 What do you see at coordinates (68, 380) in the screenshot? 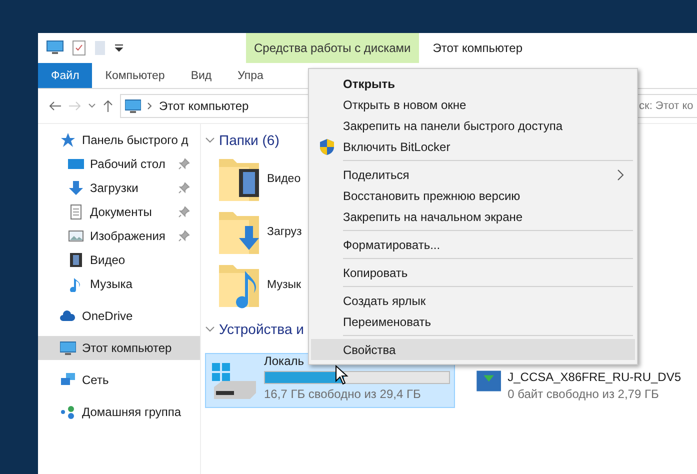
I see `network-icon` at bounding box center [68, 380].